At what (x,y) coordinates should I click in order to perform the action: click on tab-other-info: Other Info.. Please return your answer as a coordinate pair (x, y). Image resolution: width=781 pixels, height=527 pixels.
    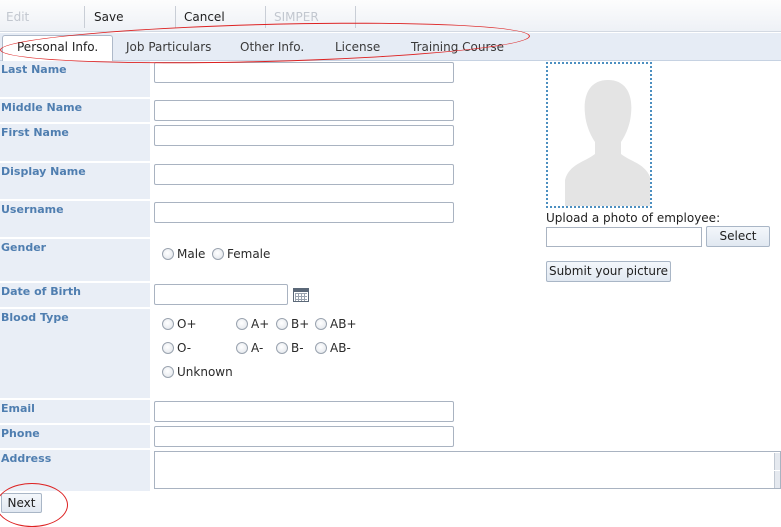
    Looking at the image, I should click on (272, 47).